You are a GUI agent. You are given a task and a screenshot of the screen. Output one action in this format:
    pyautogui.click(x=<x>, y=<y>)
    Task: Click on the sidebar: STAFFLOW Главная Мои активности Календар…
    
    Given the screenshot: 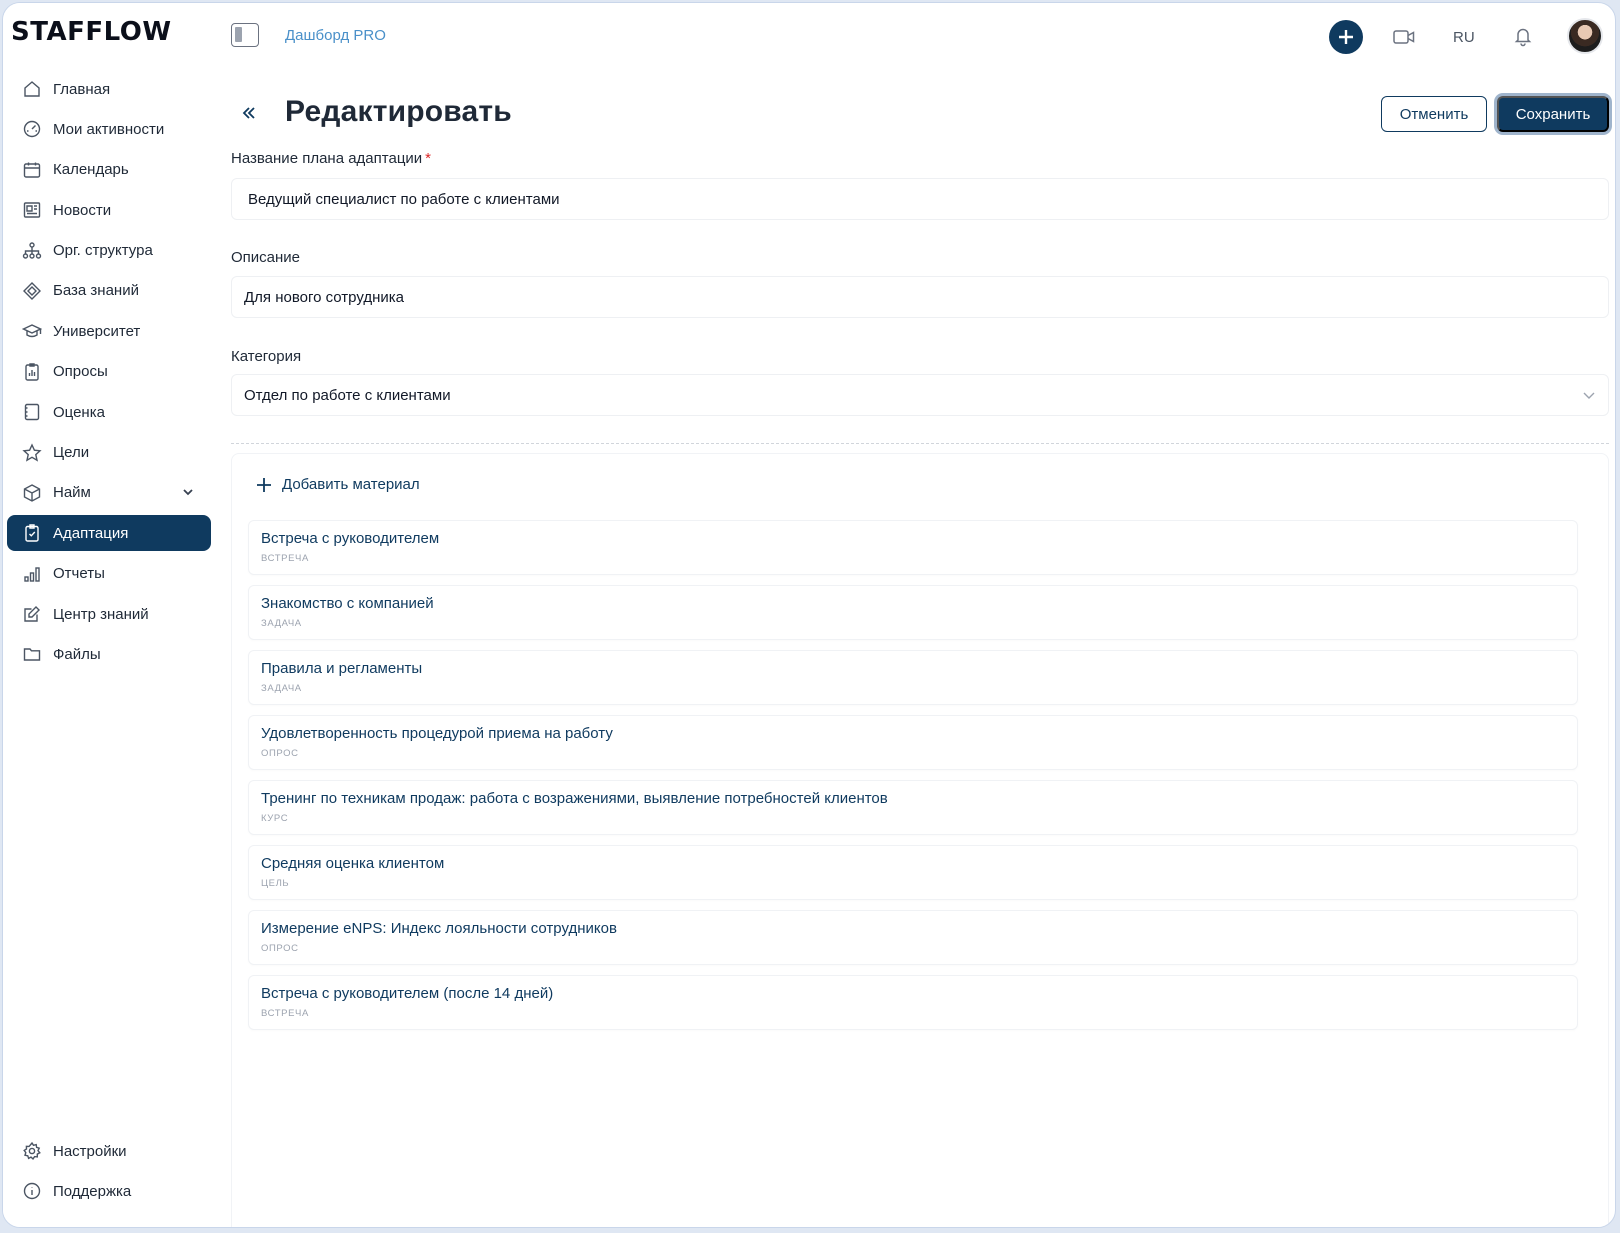 What is the action you would take?
    pyautogui.click(x=109, y=615)
    